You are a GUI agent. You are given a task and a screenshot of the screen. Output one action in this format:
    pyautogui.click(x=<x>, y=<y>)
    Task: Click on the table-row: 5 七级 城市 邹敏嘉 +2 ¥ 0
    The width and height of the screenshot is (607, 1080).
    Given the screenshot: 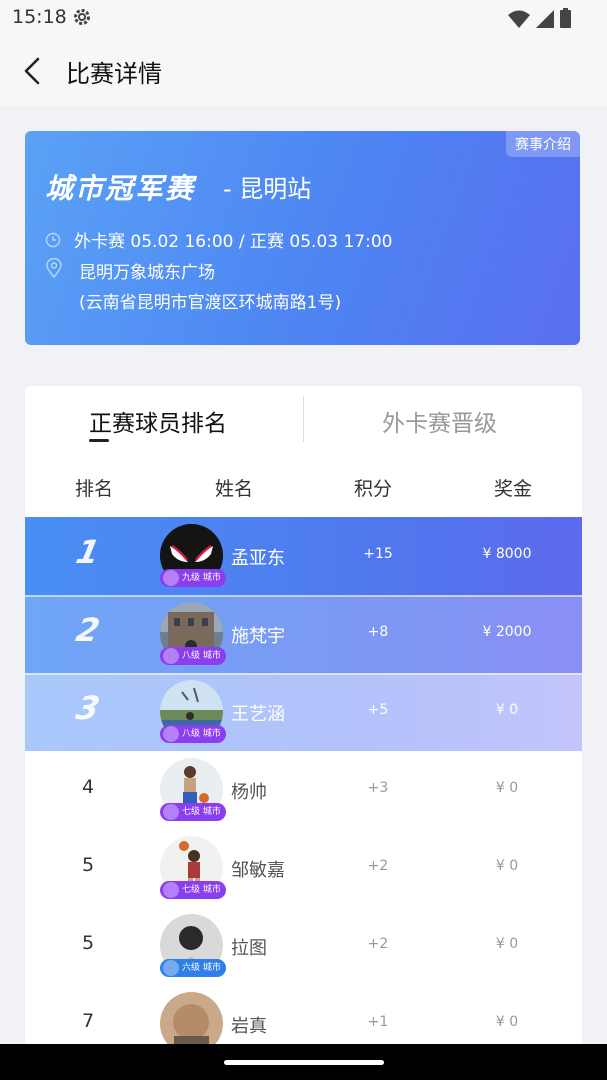 What is the action you would take?
    pyautogui.click(x=303, y=868)
    